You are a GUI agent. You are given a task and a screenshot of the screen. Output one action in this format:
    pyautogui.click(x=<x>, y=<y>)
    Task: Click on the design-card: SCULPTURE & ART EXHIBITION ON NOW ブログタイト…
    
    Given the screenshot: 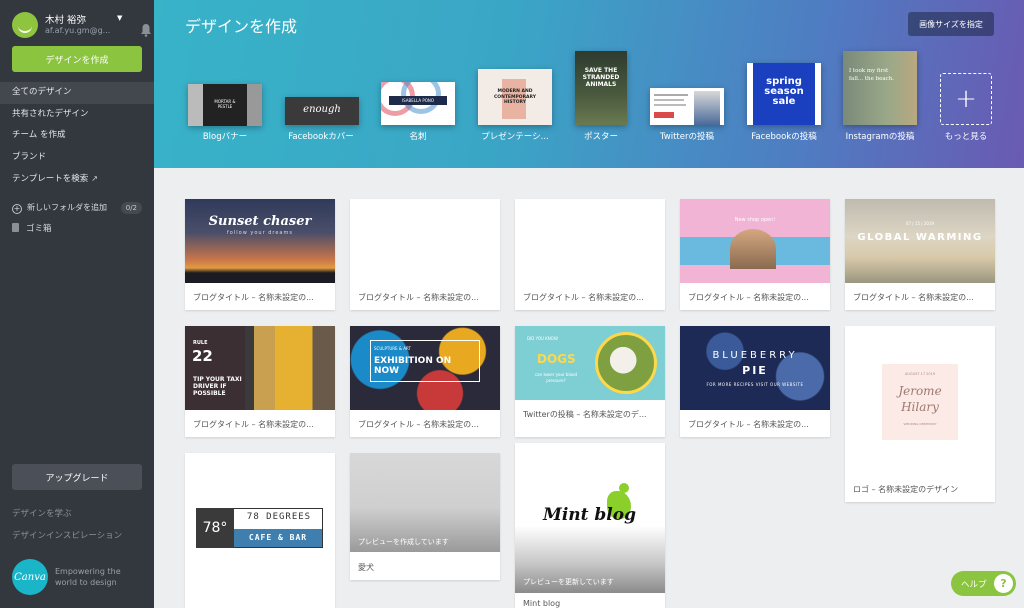 What is the action you would take?
    pyautogui.click(x=425, y=381)
    